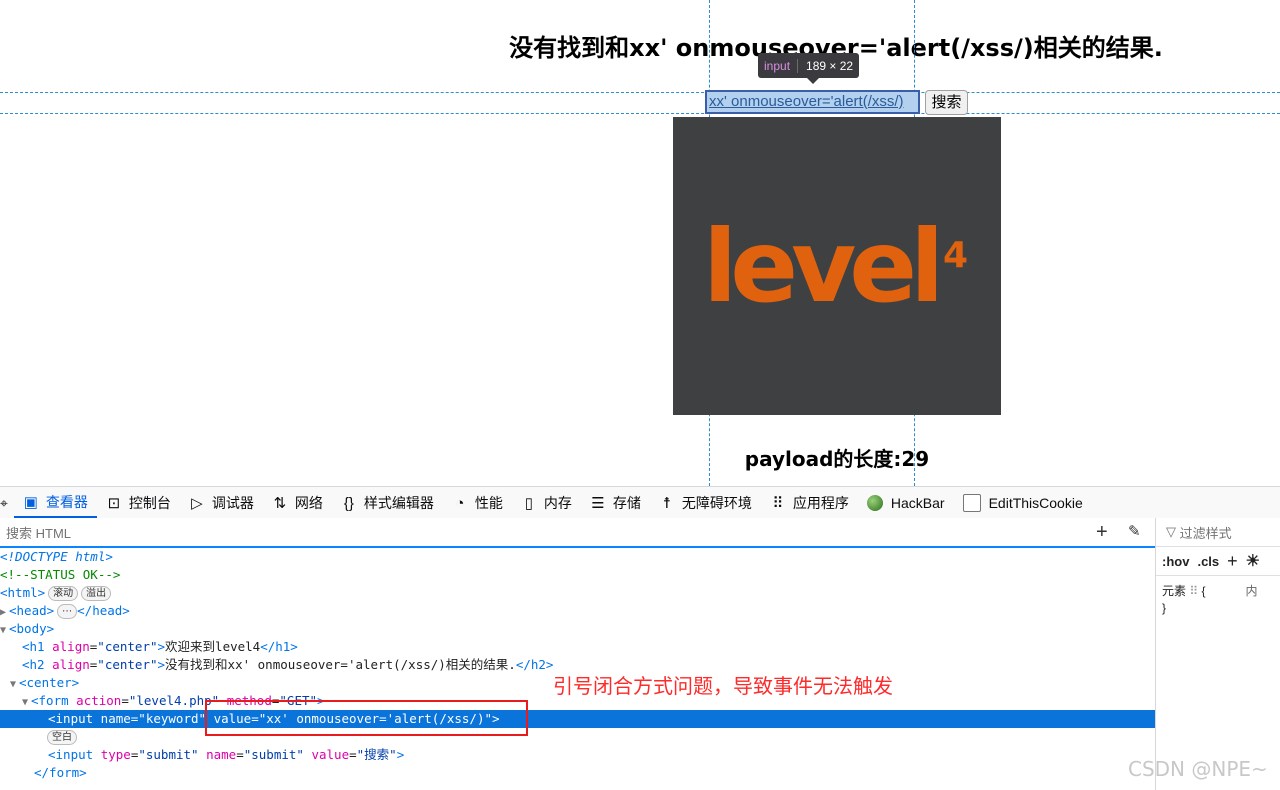 The width and height of the screenshot is (1280, 790). Describe the element at coordinates (114, 503) in the screenshot. I see `console-icon: ⊡` at that location.